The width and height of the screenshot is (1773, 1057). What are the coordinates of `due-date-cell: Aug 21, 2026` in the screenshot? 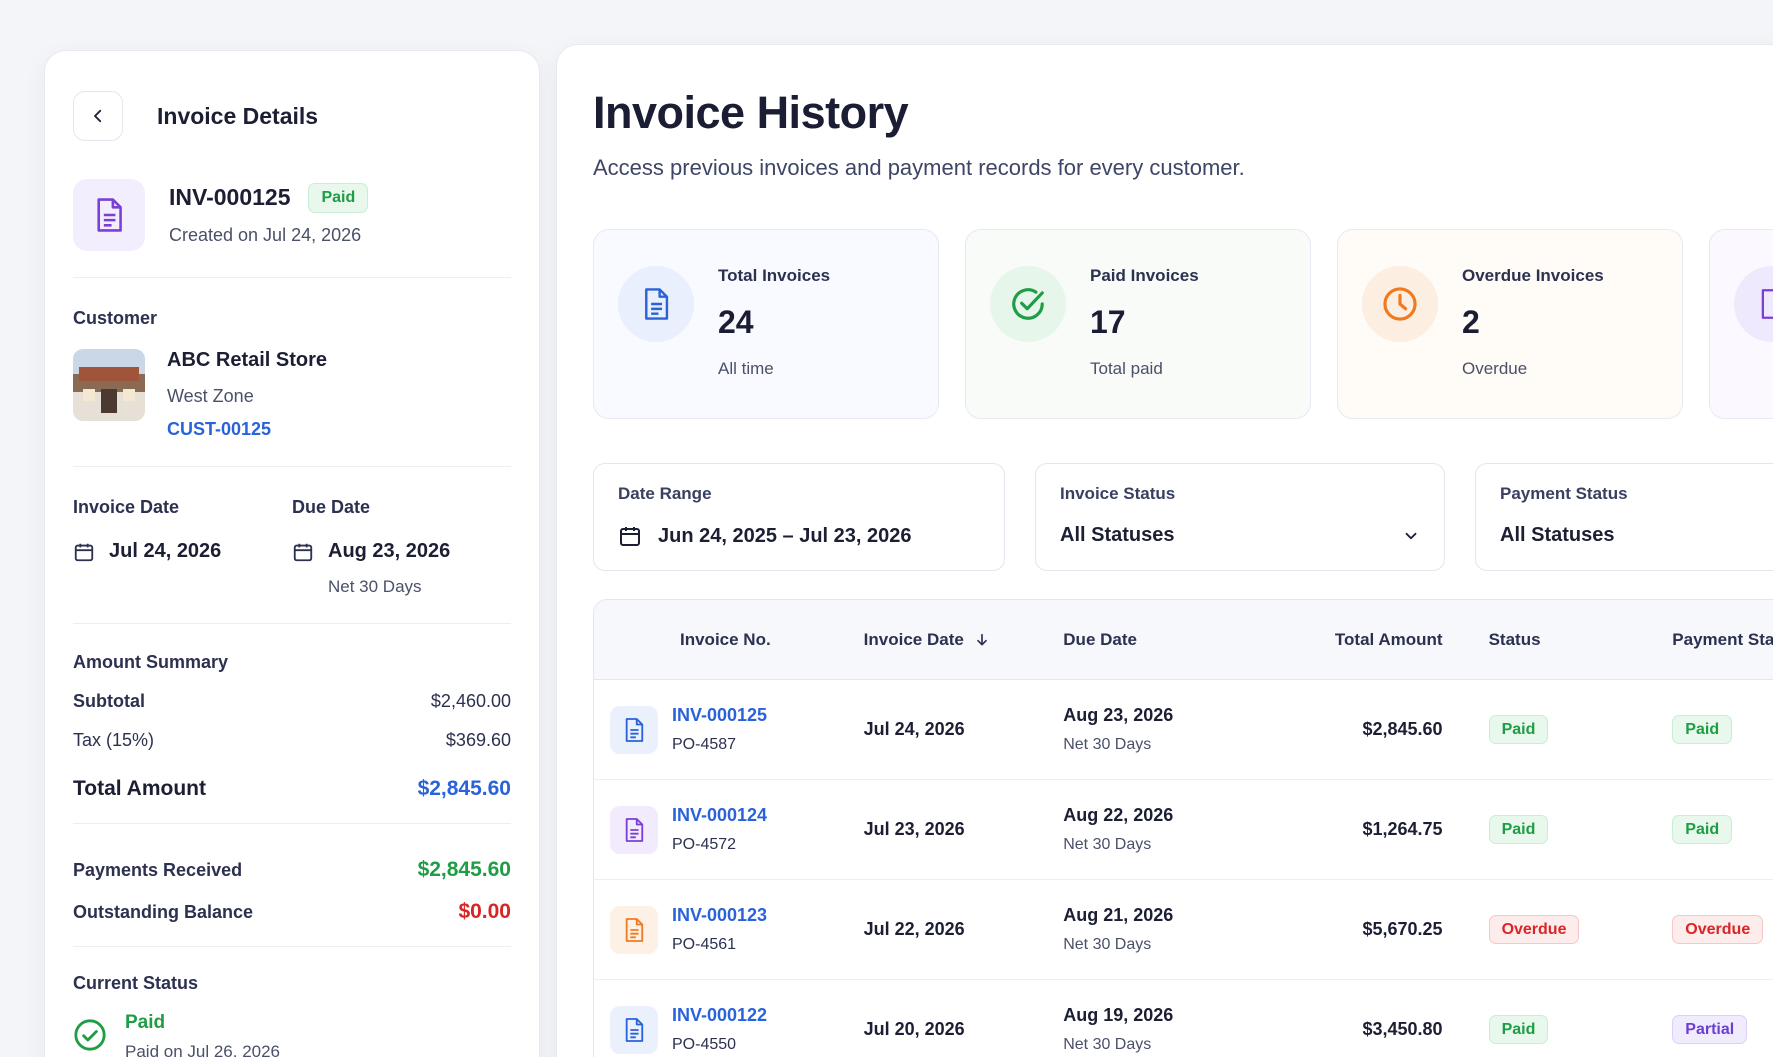 It's located at (1118, 915).